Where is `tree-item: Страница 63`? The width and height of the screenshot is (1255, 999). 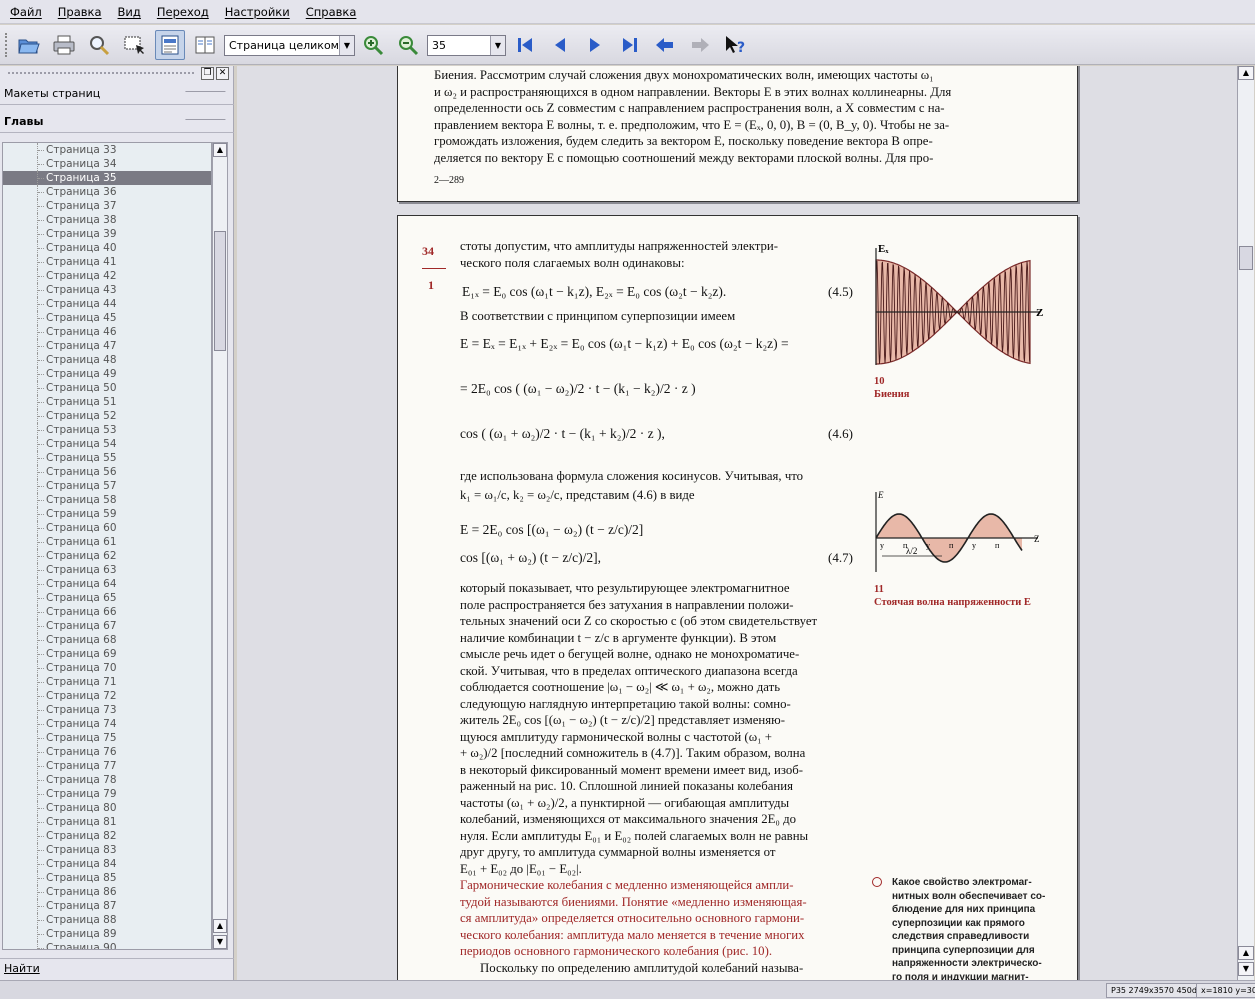
tree-item: Страница 63 is located at coordinates (107, 570).